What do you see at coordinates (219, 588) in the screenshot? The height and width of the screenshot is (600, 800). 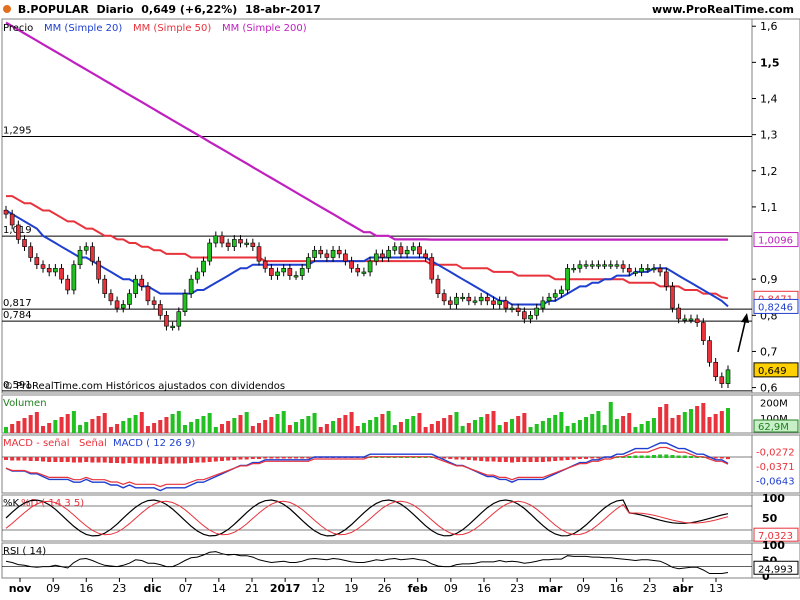 I see `x-tick-label: 14` at bounding box center [219, 588].